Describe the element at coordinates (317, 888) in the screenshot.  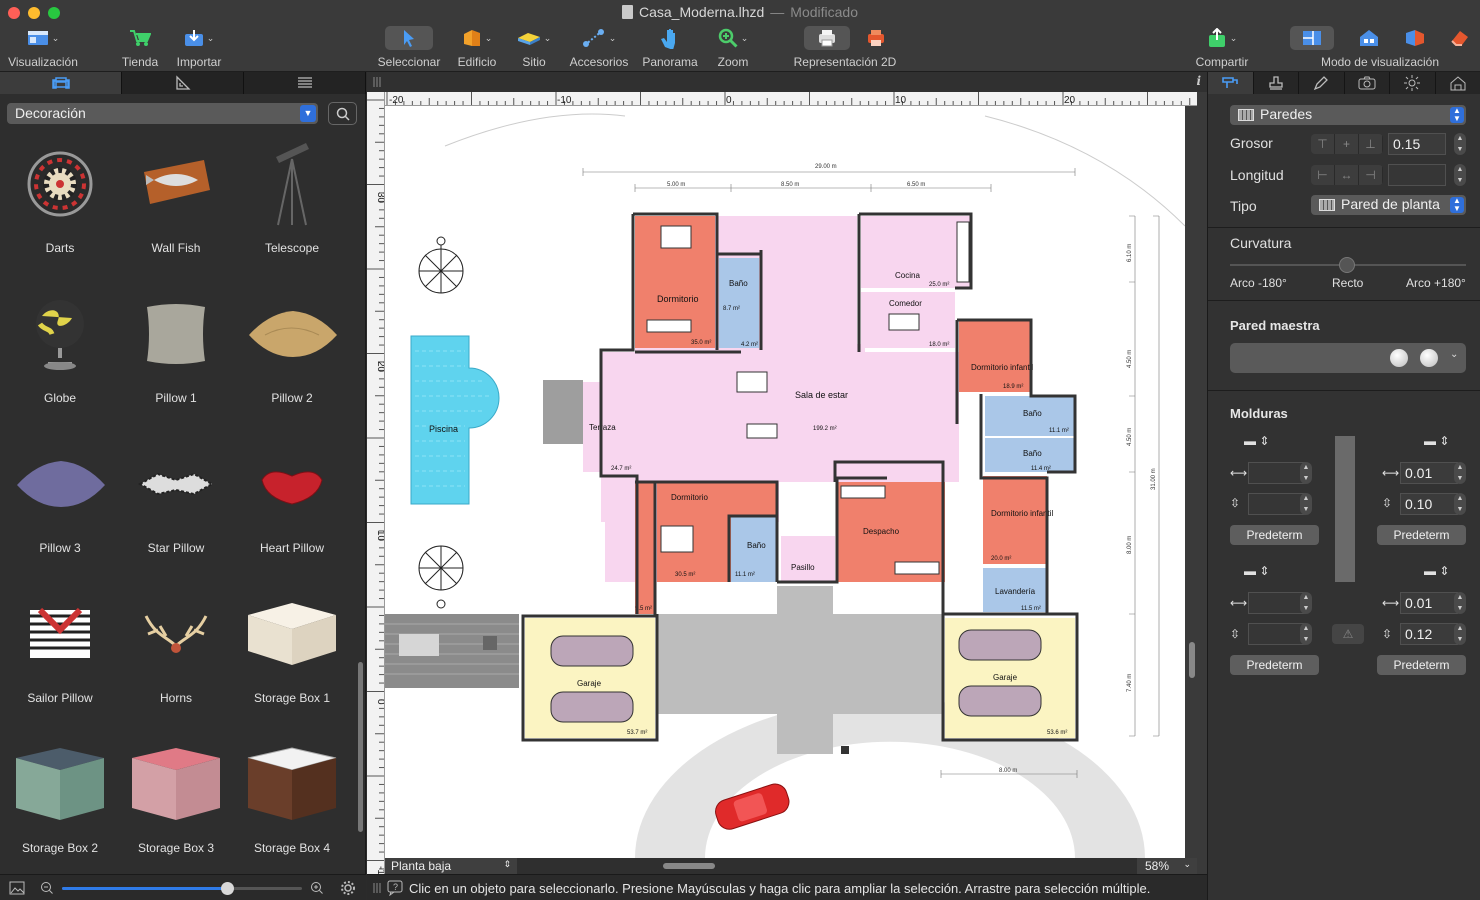
I see `zoom-in-icon` at that location.